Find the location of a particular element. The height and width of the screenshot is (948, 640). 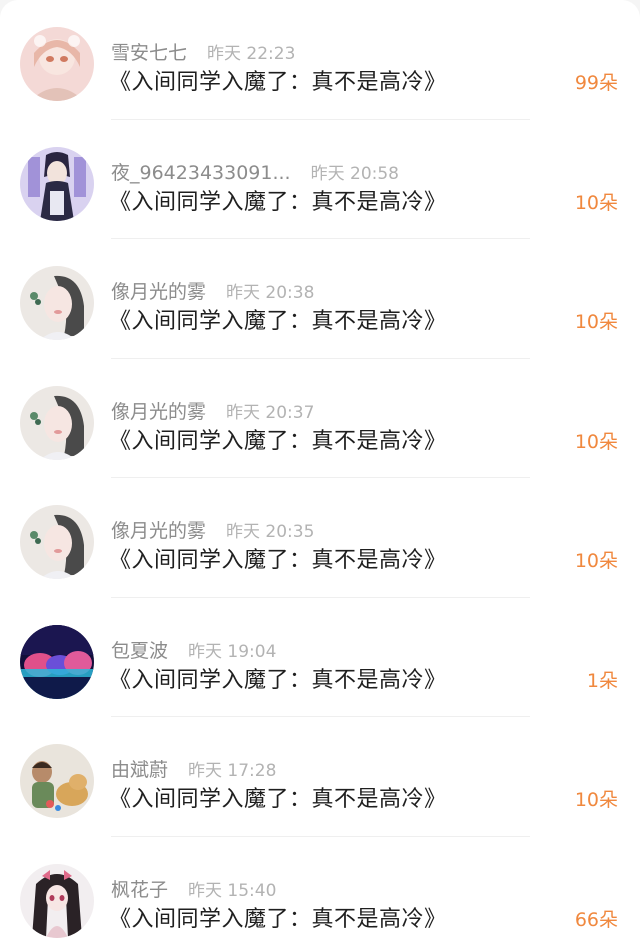

timestamp: 昨天 20:35 is located at coordinates (270, 532).